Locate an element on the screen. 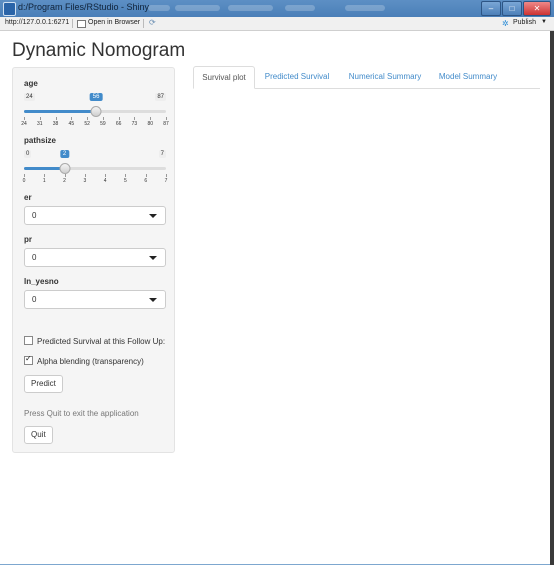 This screenshot has width=554, height=565. pr-value: 0 is located at coordinates (34, 257).